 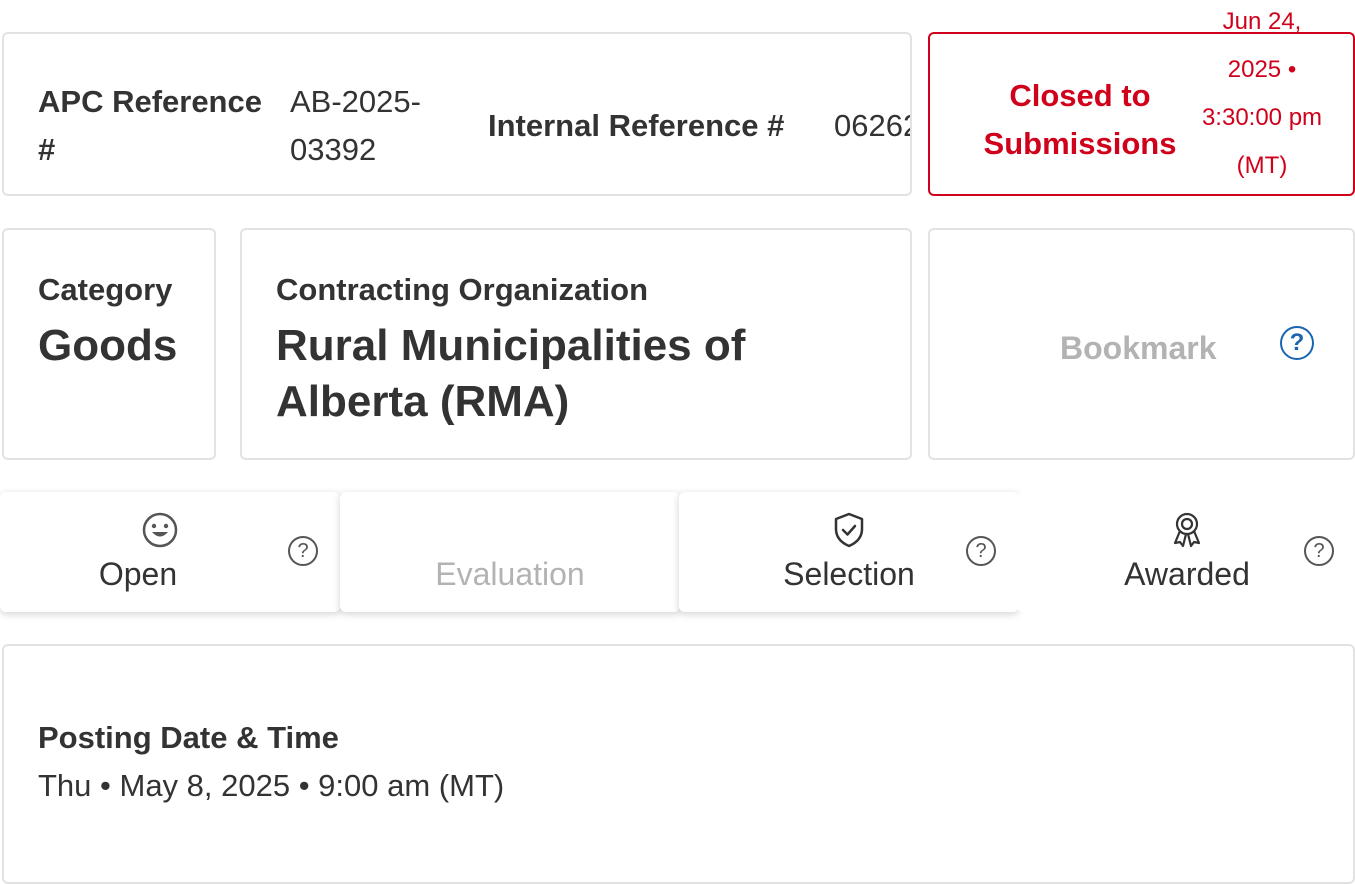 I want to click on closing-datetime: Jun 24, 2025 • 3:30:00 pm (MT), so click(x=1262, y=93).